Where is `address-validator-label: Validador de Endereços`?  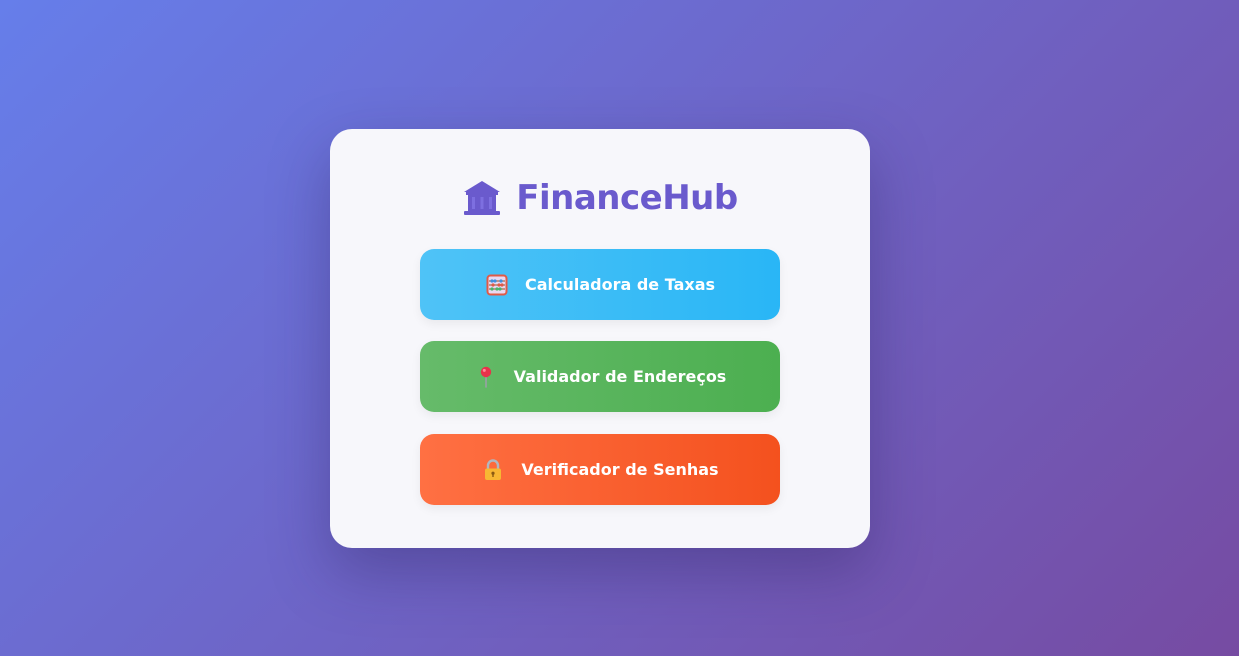
address-validator-label: Validador de Endereços is located at coordinates (620, 376).